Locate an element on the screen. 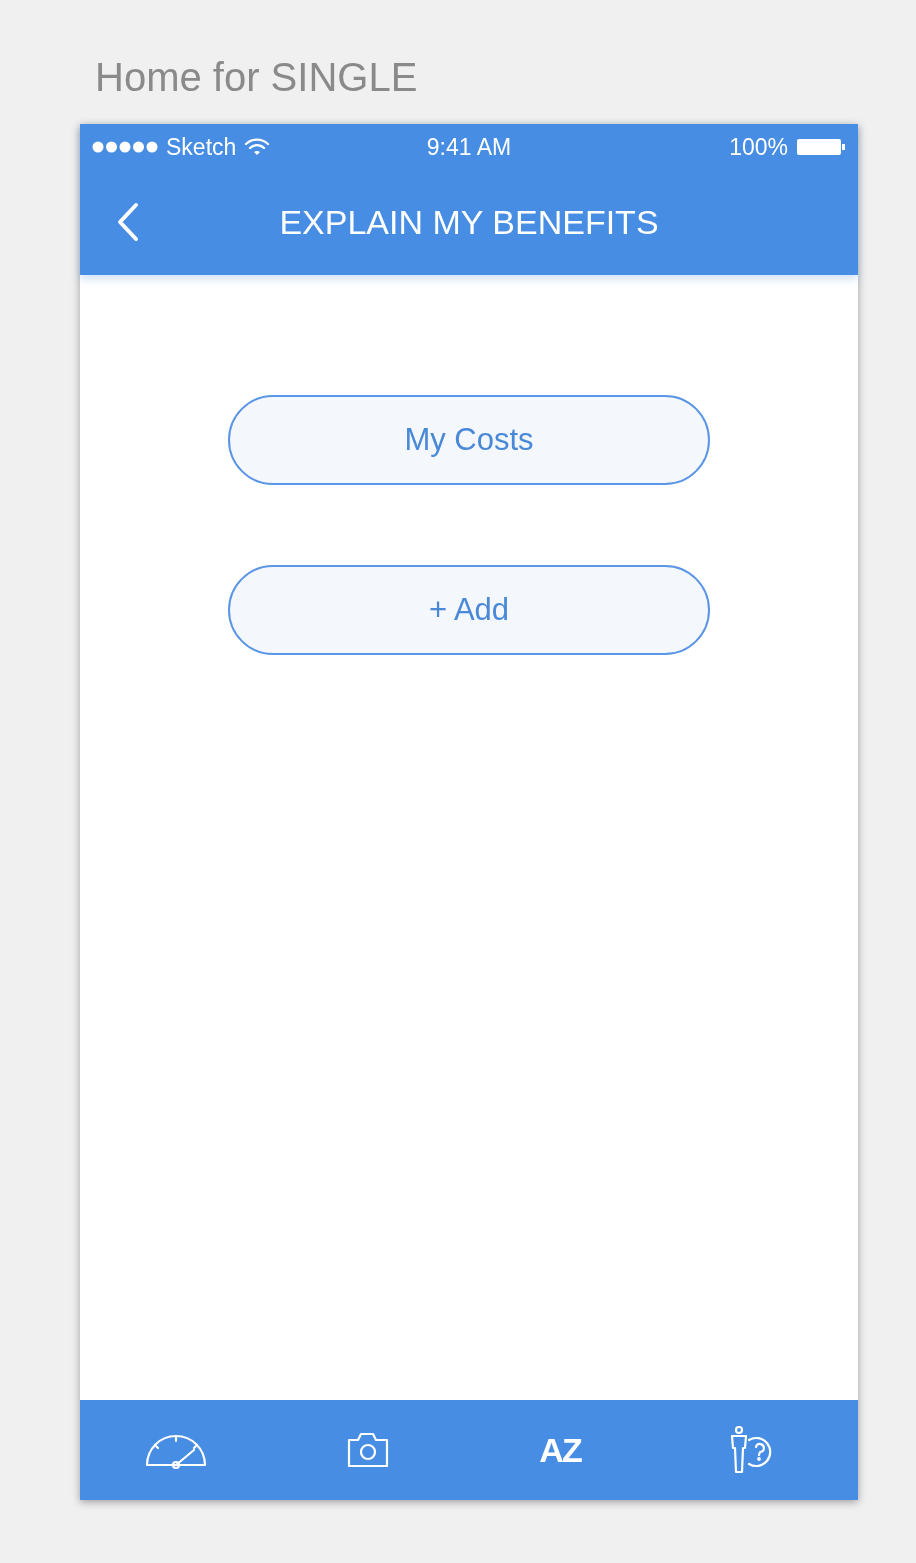  wifi-icon is located at coordinates (257, 147).